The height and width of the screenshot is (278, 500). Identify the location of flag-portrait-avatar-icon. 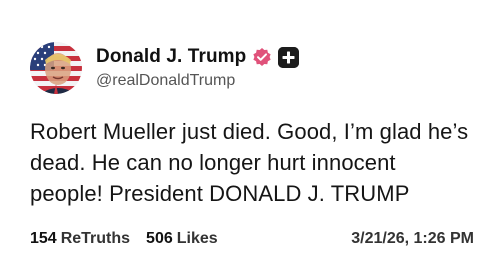
(56, 68).